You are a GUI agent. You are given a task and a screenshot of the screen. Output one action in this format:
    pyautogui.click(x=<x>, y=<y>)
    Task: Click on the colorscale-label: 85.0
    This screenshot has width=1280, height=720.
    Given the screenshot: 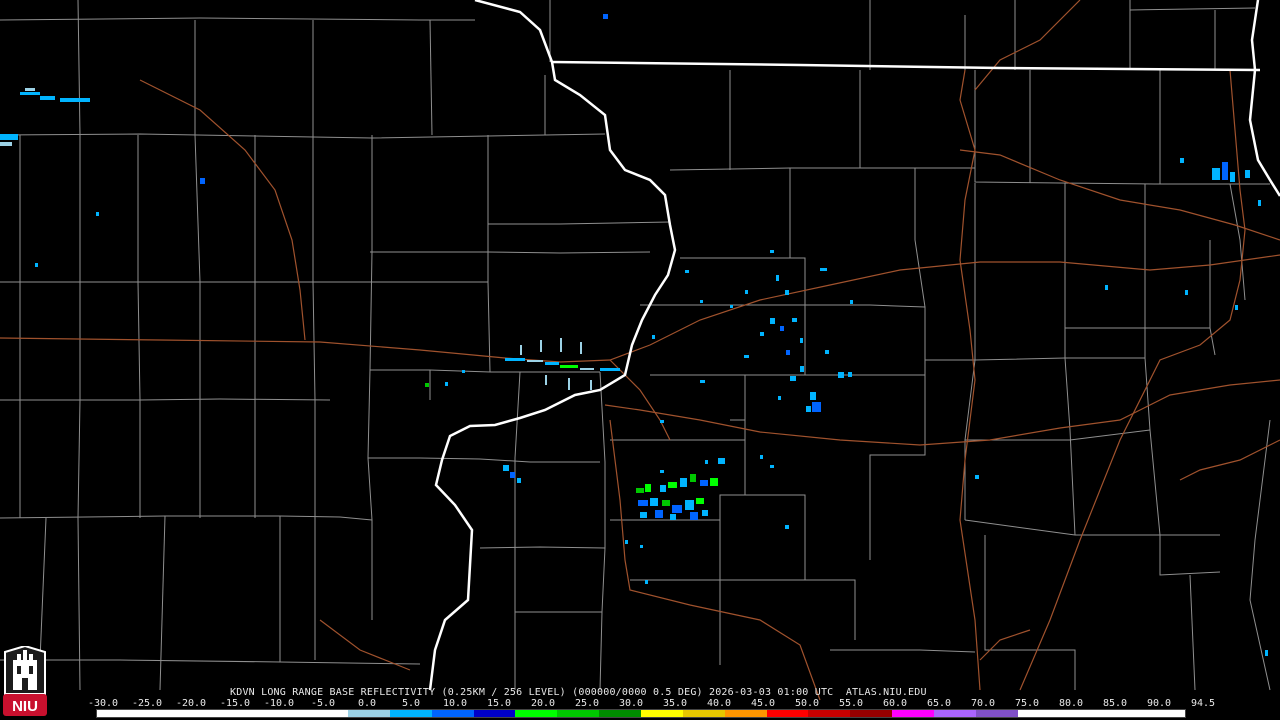 What is the action you would take?
    pyautogui.click(x=1115, y=703)
    